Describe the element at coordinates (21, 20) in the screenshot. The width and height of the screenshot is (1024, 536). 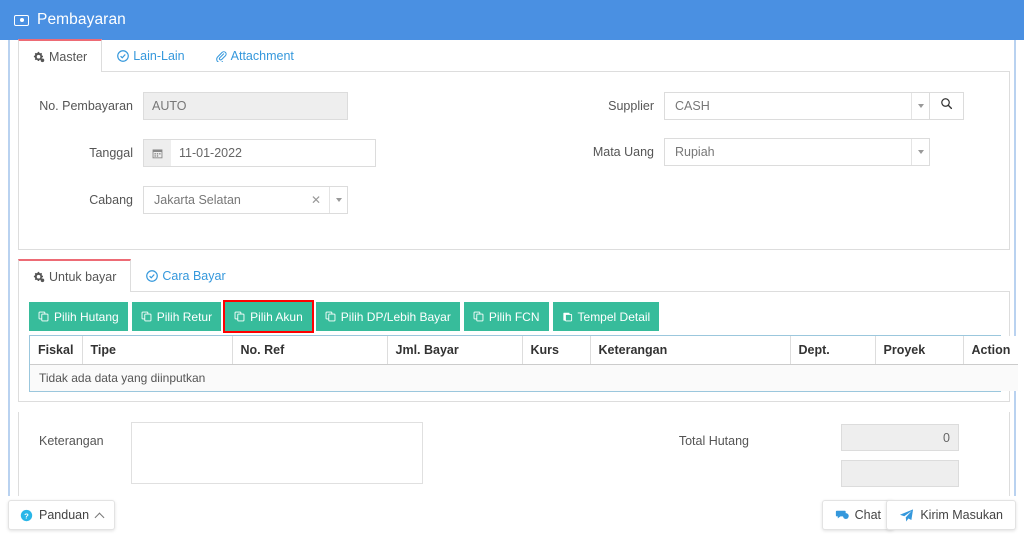
I see `banknote-icon` at that location.